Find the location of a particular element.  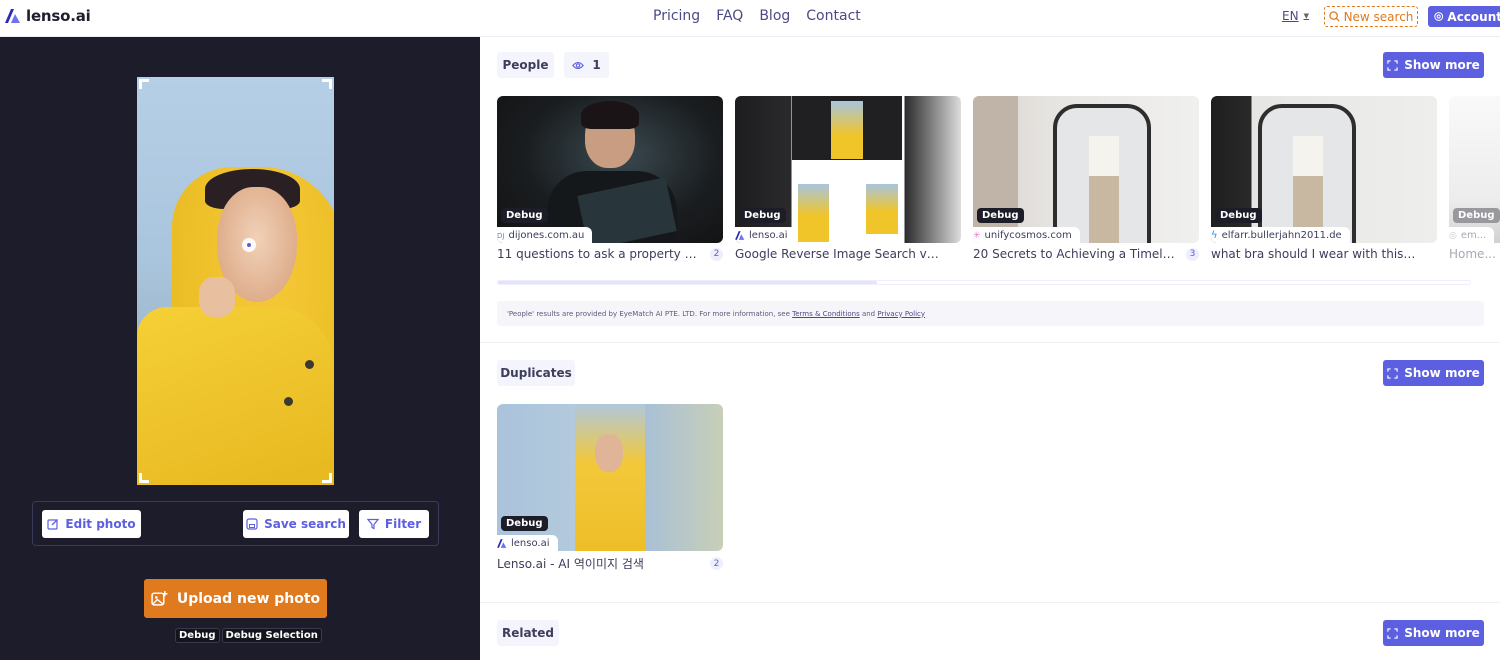

photo-button is located at coordinates (288, 401).